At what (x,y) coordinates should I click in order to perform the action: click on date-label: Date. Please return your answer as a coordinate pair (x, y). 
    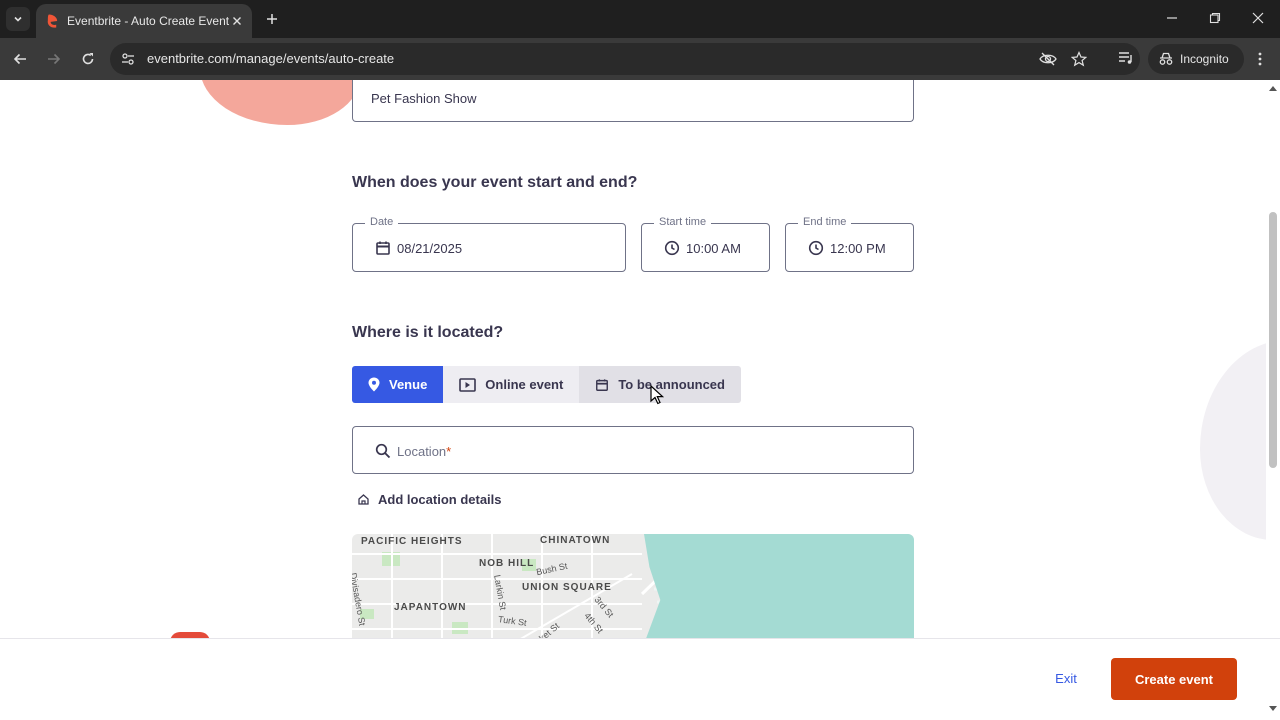
    Looking at the image, I should click on (382, 222).